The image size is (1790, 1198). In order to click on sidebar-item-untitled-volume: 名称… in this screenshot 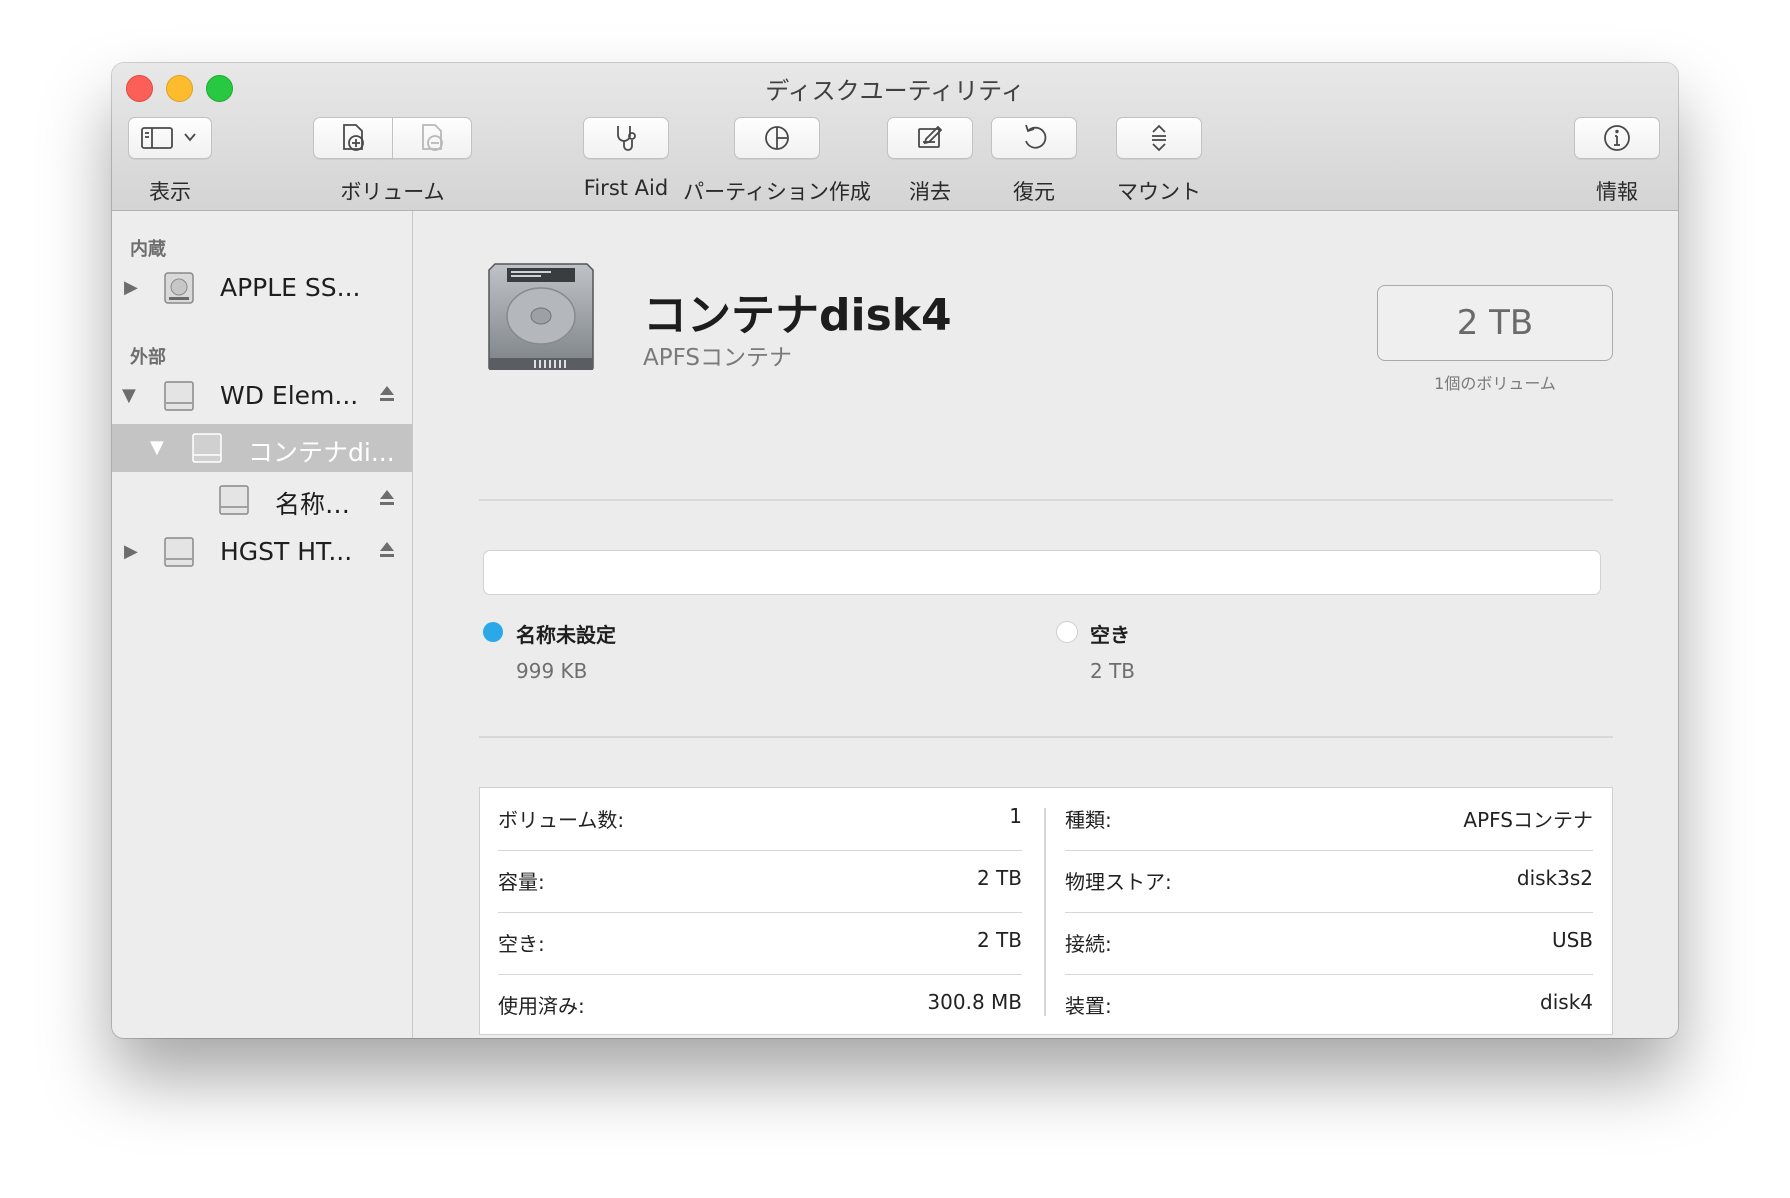, I will do `click(262, 500)`.